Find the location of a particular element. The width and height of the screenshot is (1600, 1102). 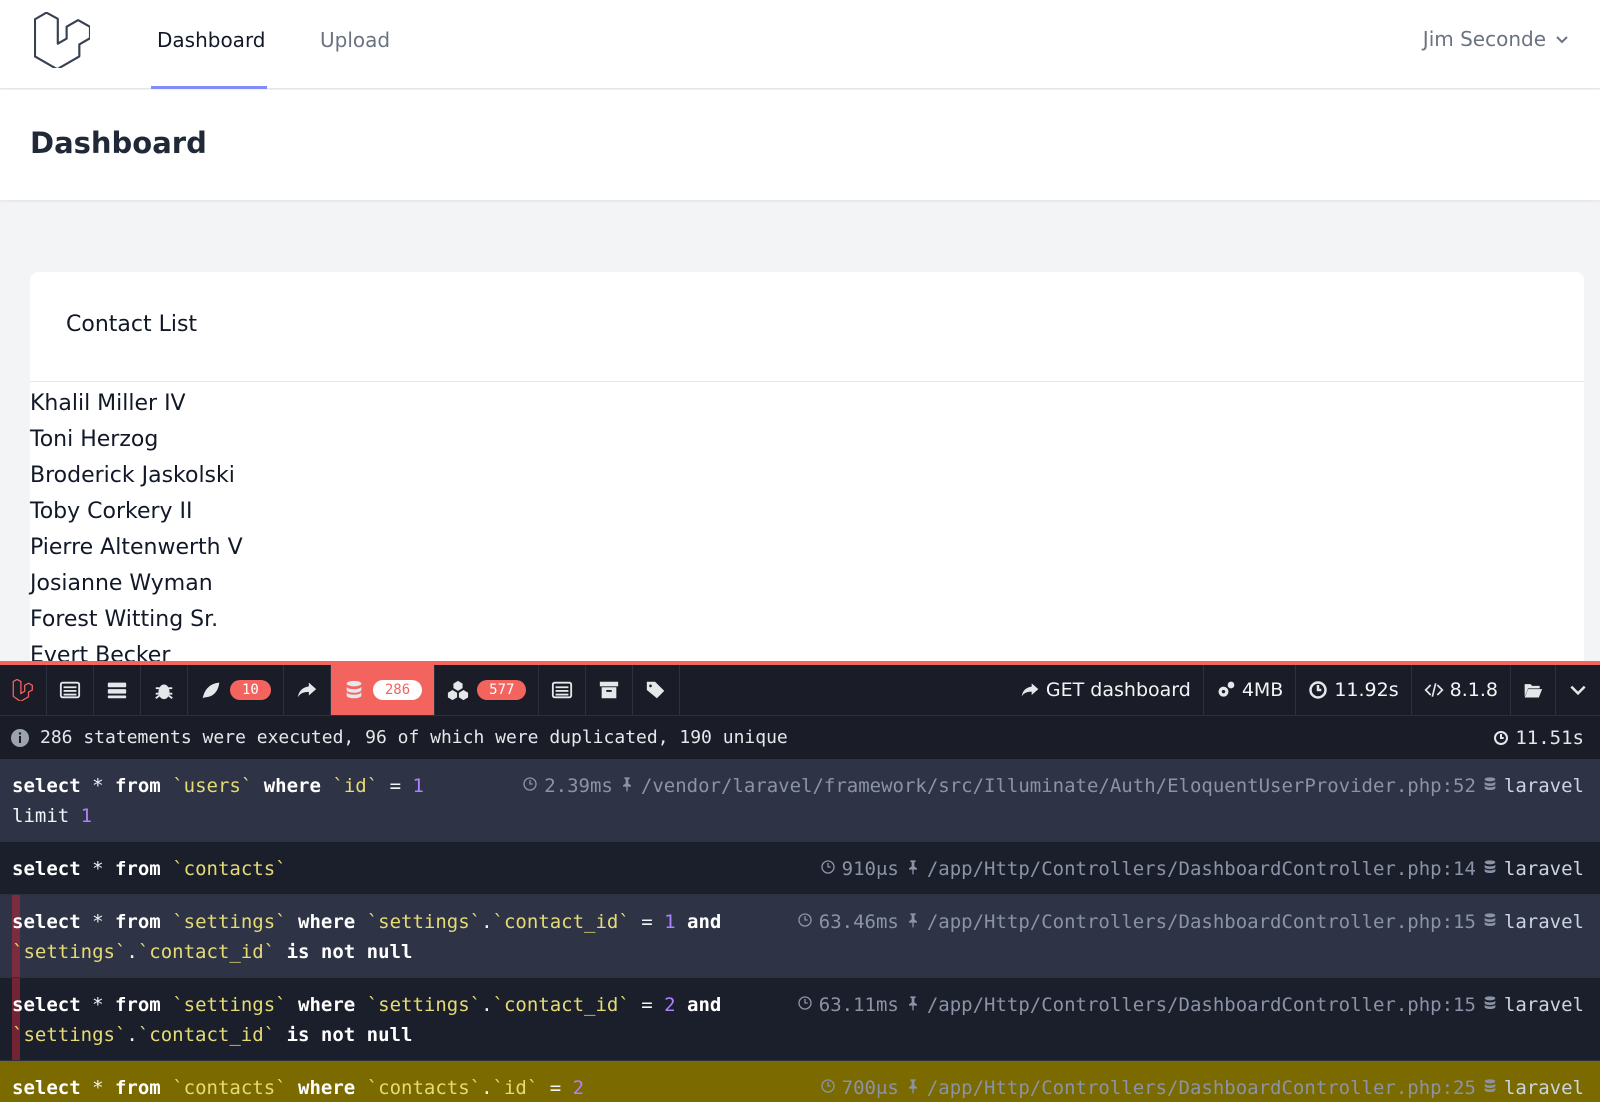

code-icon is located at coordinates (1434, 690).